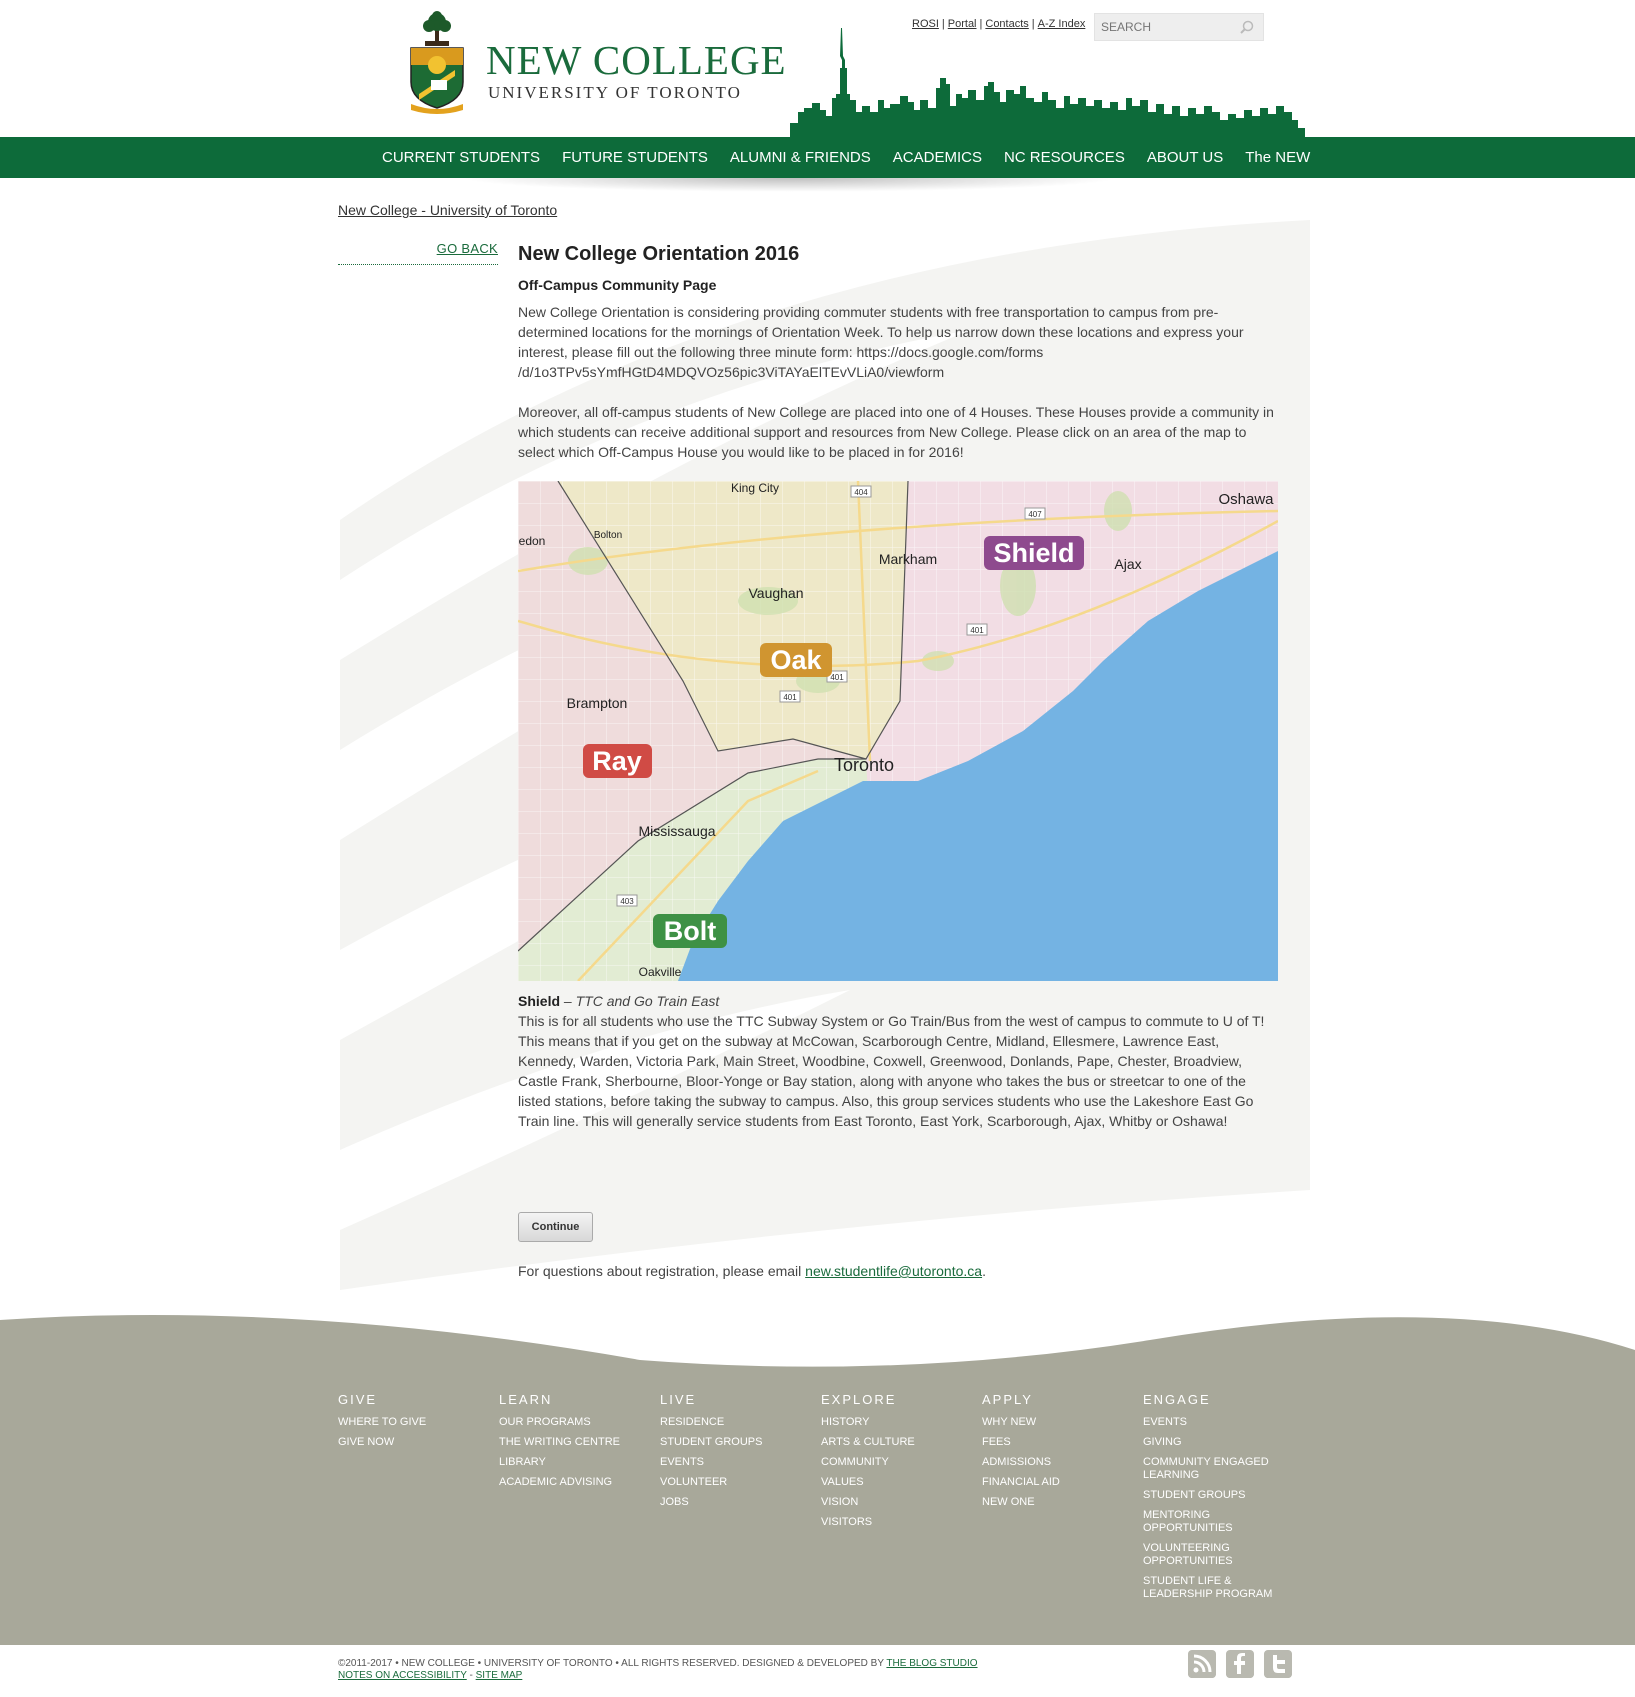  I want to click on footer-heading: APPLY, so click(1007, 1399).